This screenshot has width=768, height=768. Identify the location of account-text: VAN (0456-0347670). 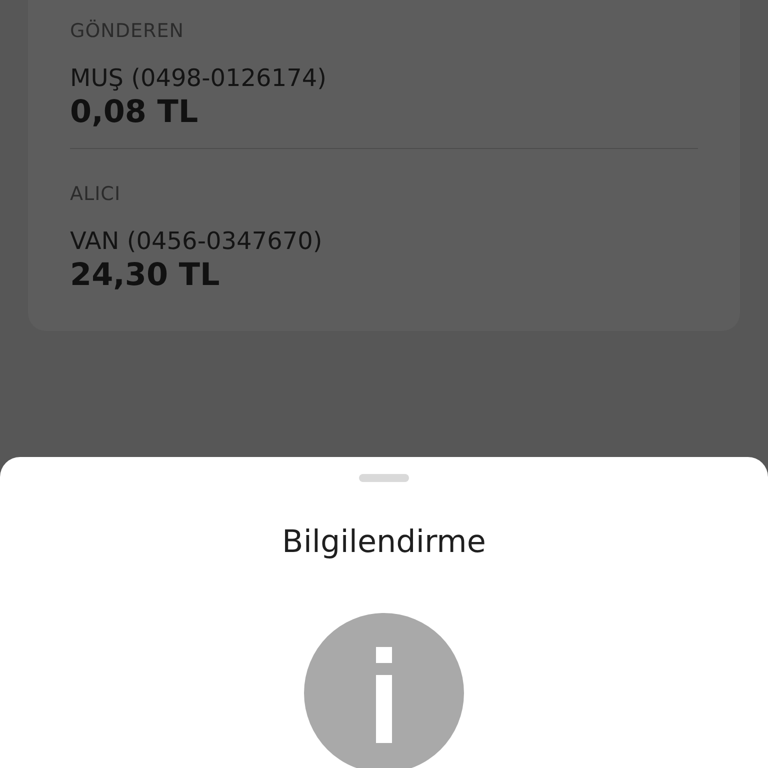
(196, 241).